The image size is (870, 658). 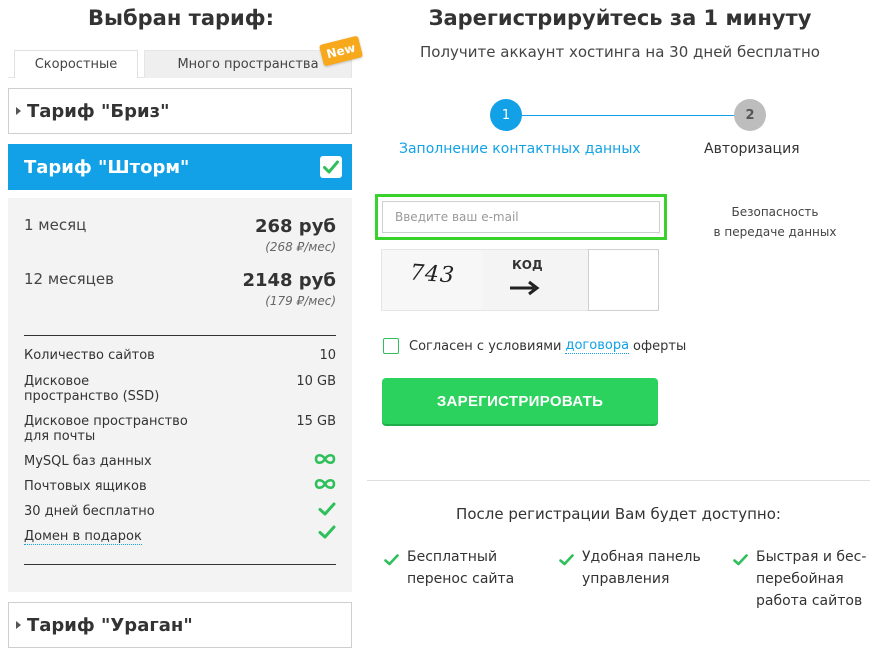 I want to click on tab-fast: Скоростные, so click(x=76, y=64).